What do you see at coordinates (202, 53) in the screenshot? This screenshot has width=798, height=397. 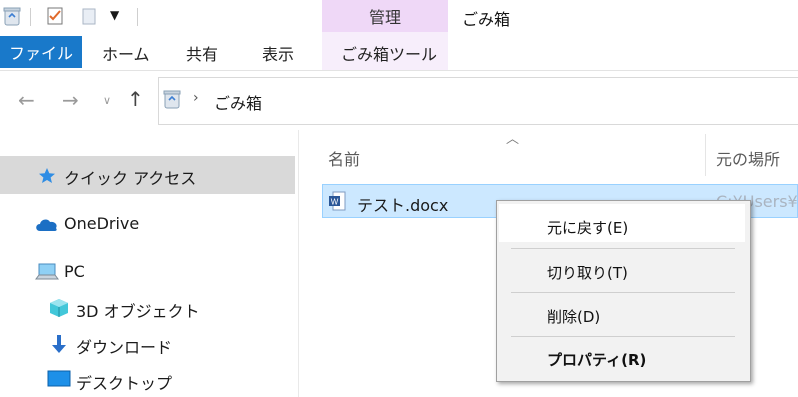 I see `tab-share: 共有` at bounding box center [202, 53].